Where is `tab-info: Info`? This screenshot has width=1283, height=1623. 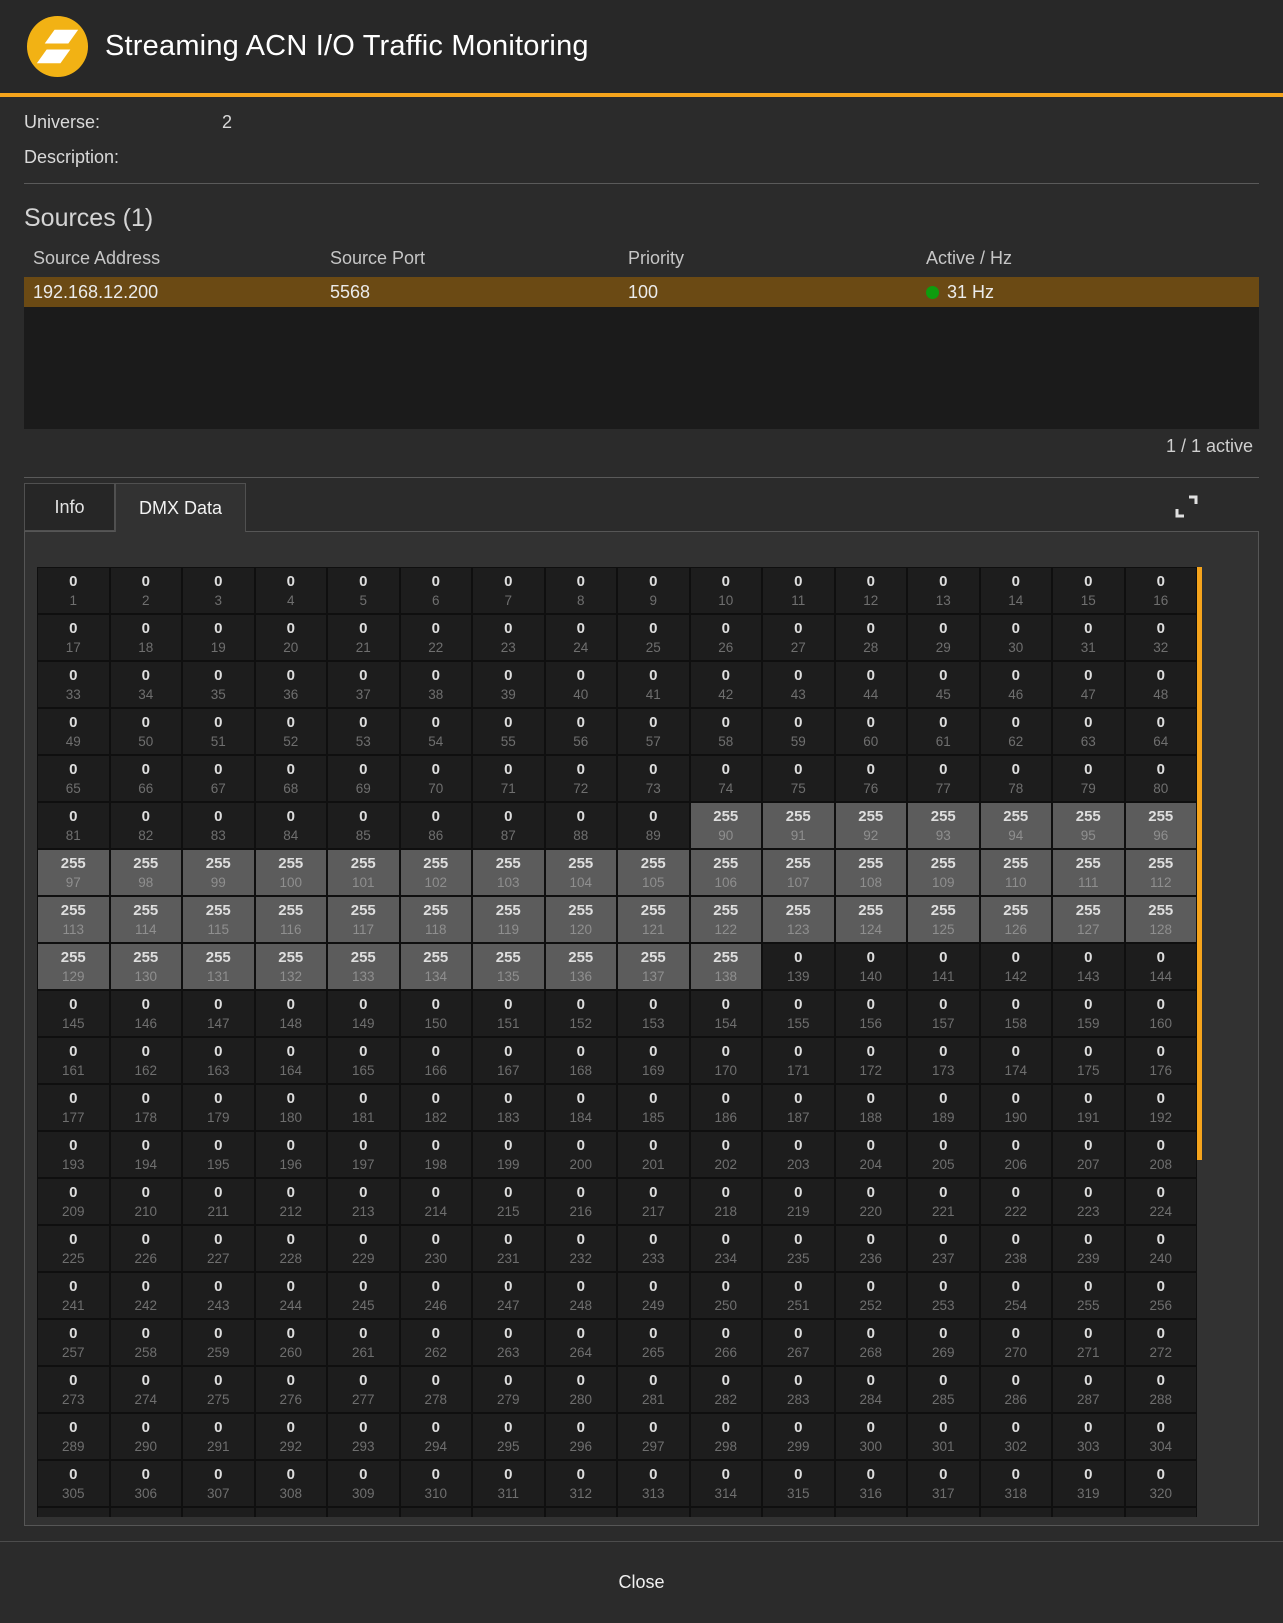 tab-info: Info is located at coordinates (69, 507).